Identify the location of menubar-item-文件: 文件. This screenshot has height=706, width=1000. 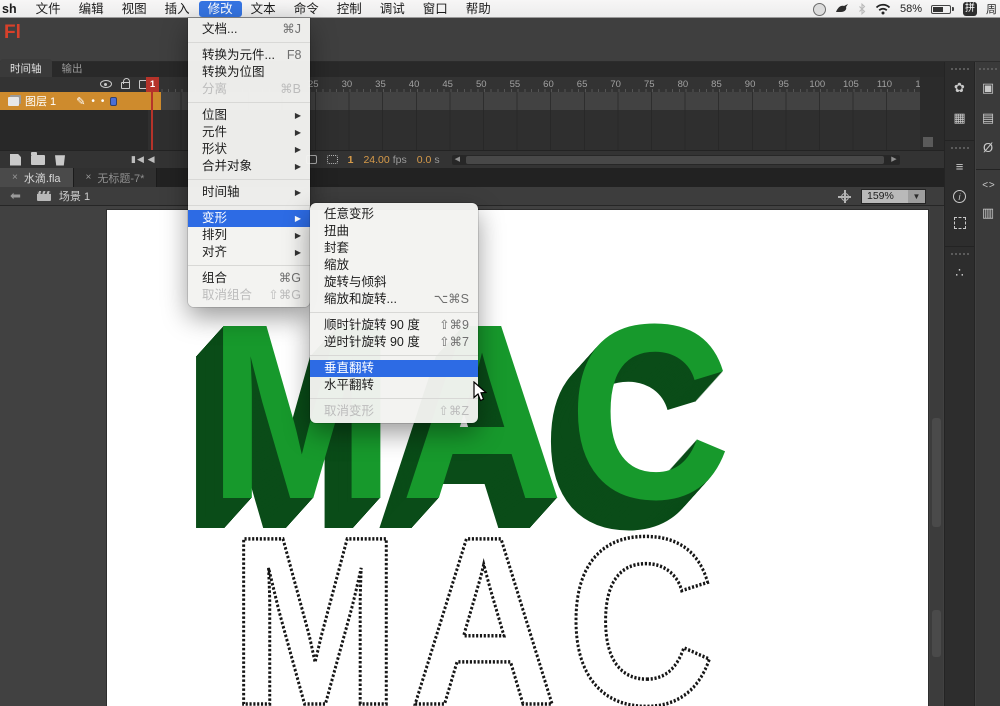
(48, 9).